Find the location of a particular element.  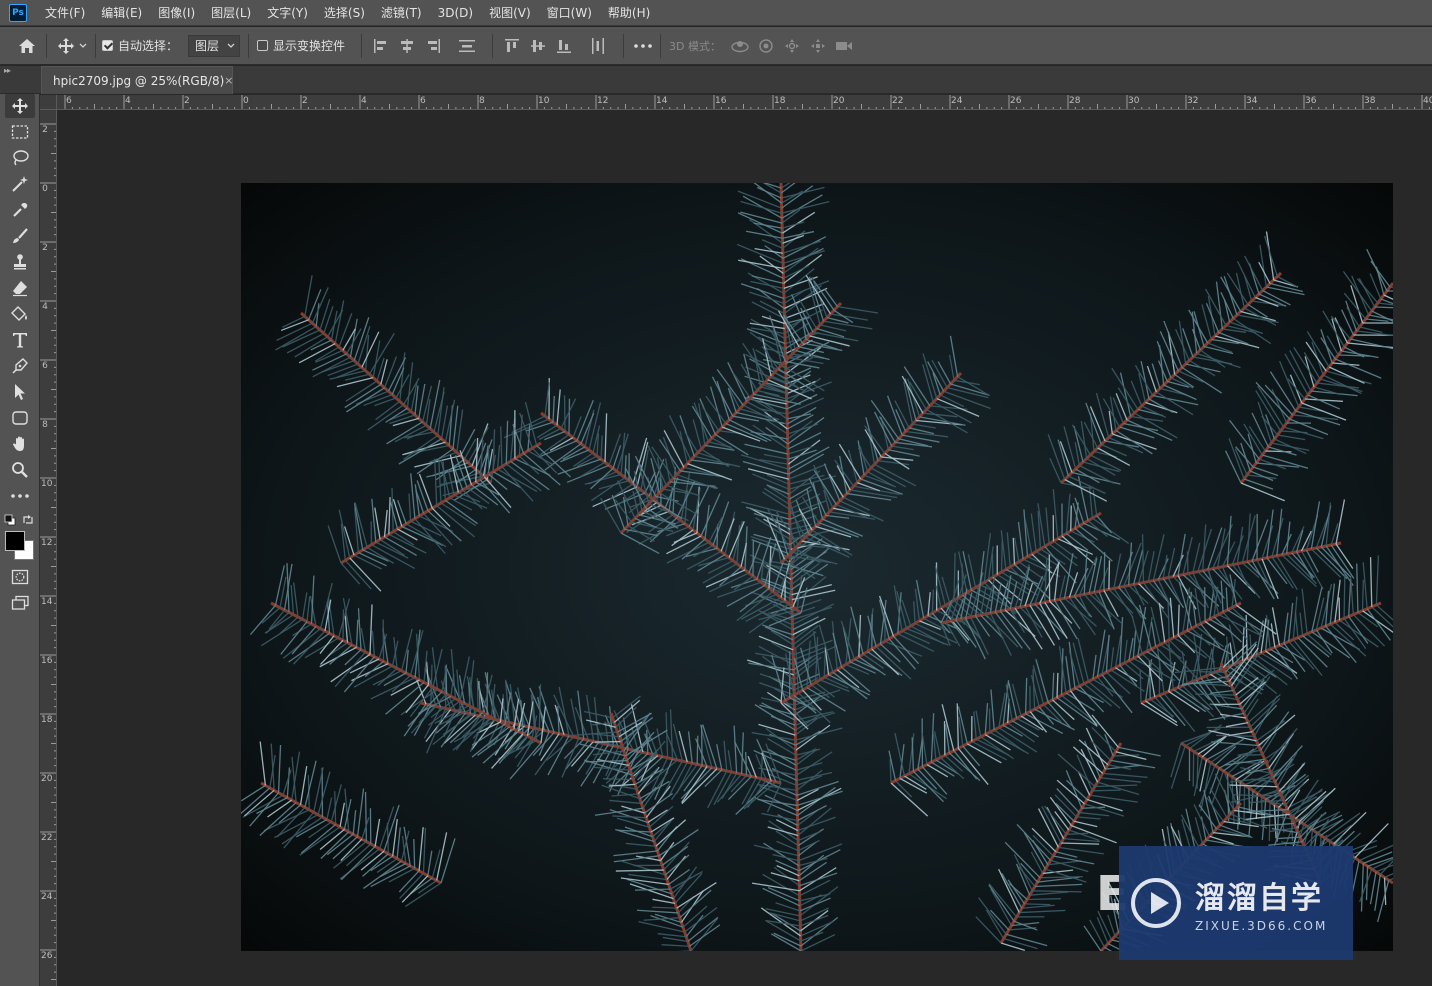

play-logo-icon is located at coordinates (1156, 903).